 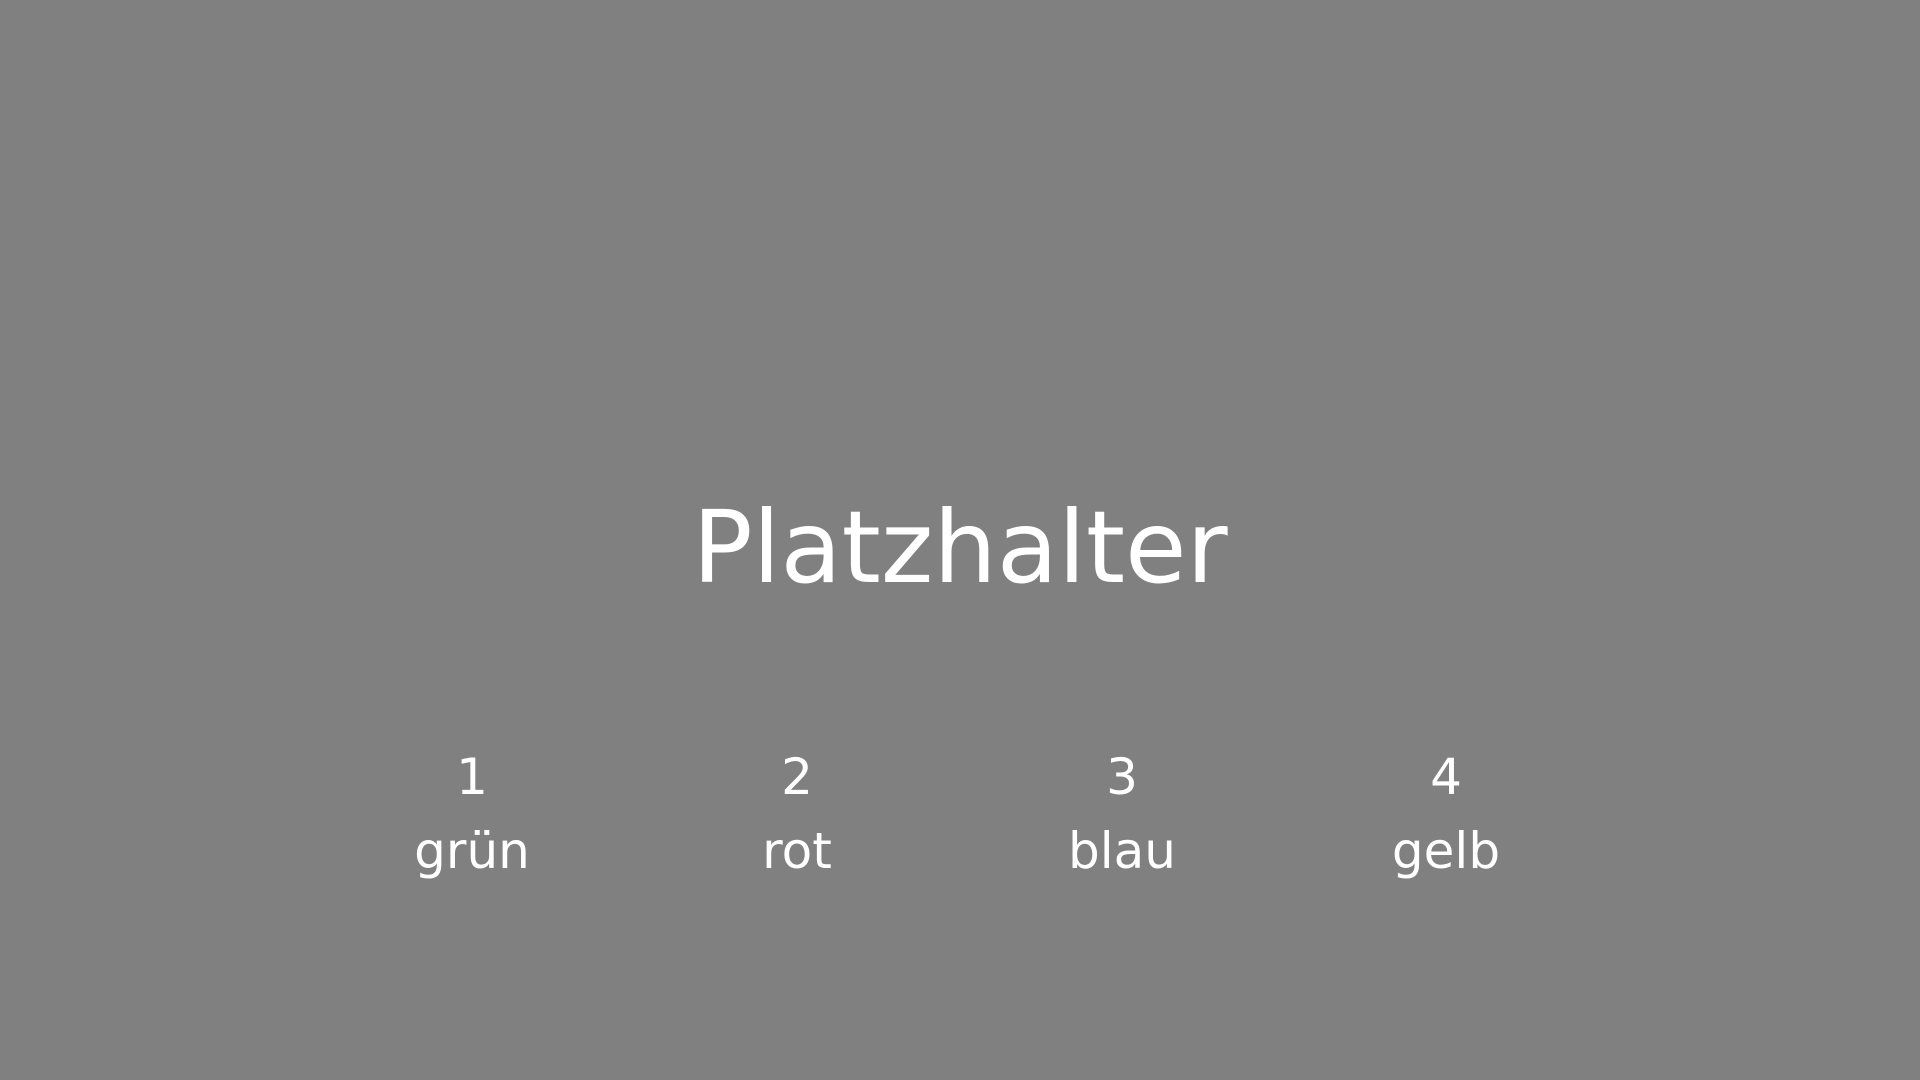 I want to click on option-list: 1 grün 2 rot 3 blau 4 gelb, so click(x=960, y=820).